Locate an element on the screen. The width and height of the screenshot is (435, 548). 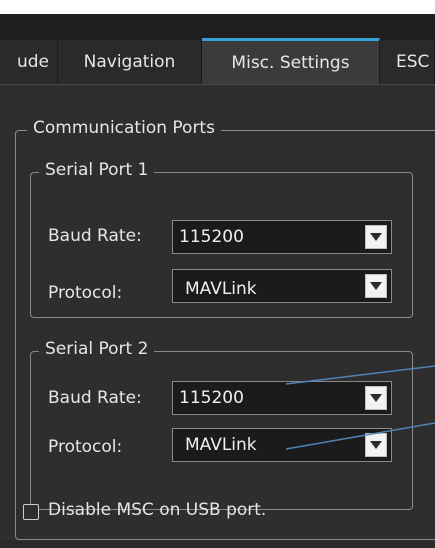
serial2-protocol-select: MAVLink is located at coordinates (282, 445).